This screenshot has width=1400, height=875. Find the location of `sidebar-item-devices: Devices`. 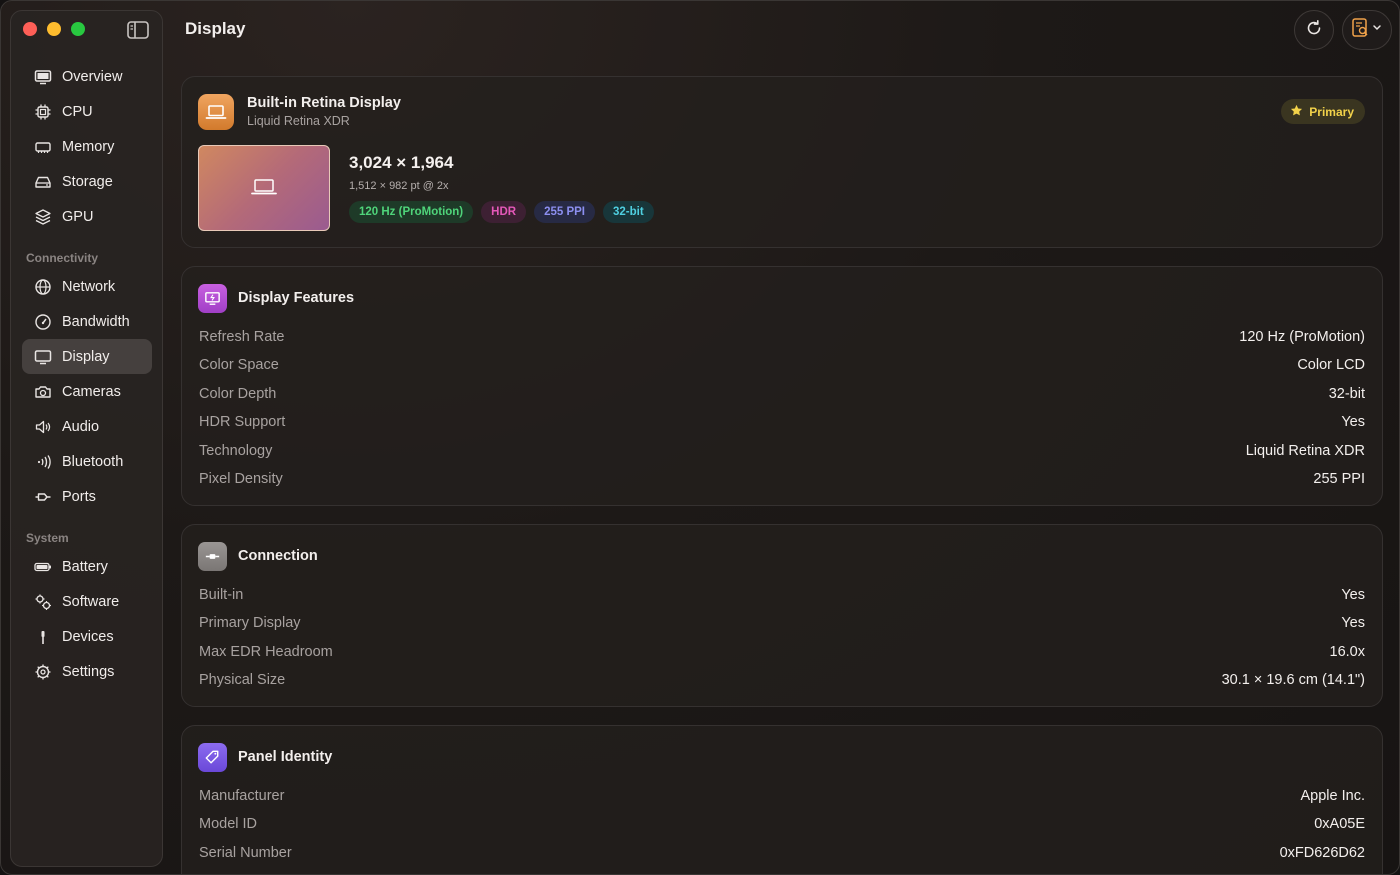

sidebar-item-devices: Devices is located at coordinates (87, 636).